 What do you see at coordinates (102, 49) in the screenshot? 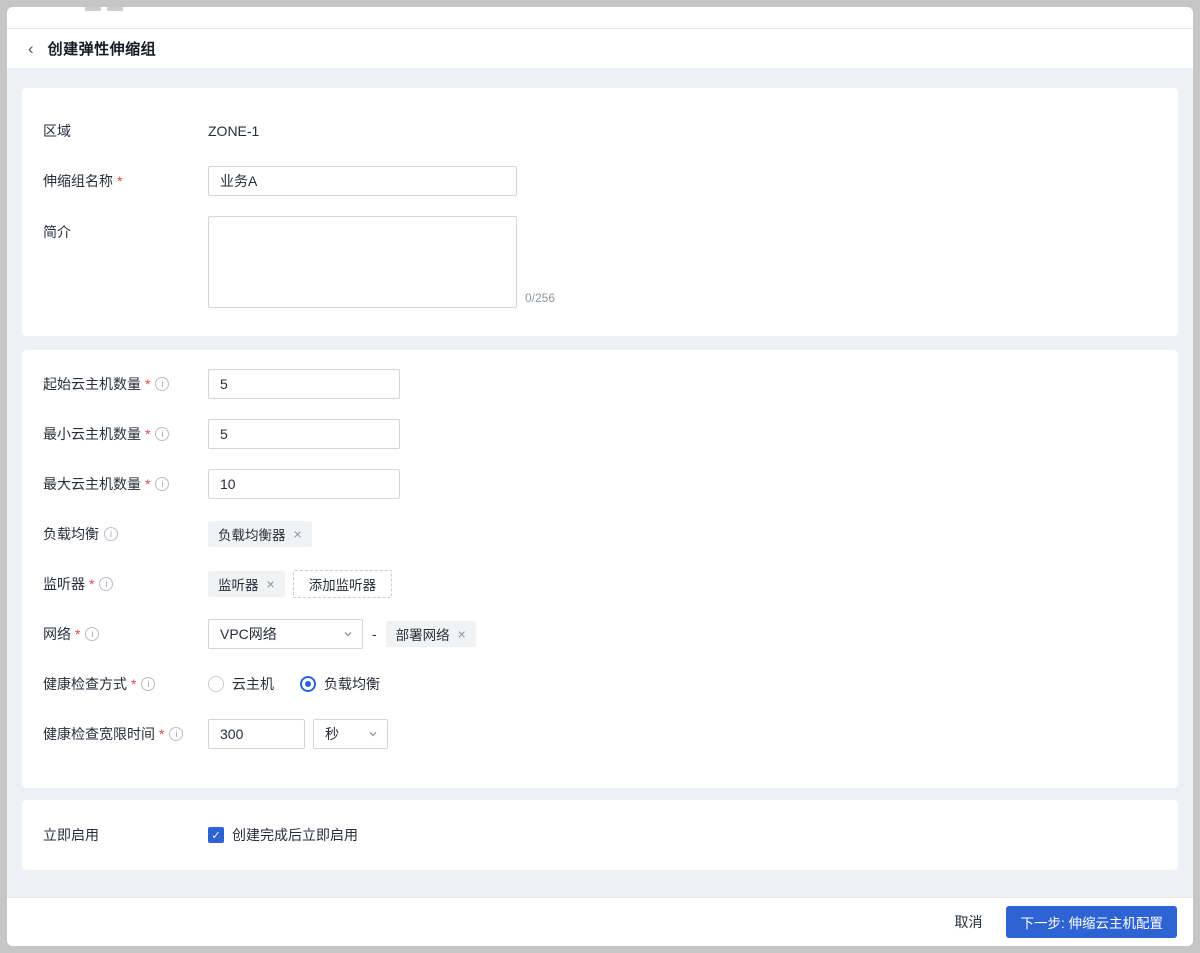
I see `page-title: 创建弹性伸缩组` at bounding box center [102, 49].